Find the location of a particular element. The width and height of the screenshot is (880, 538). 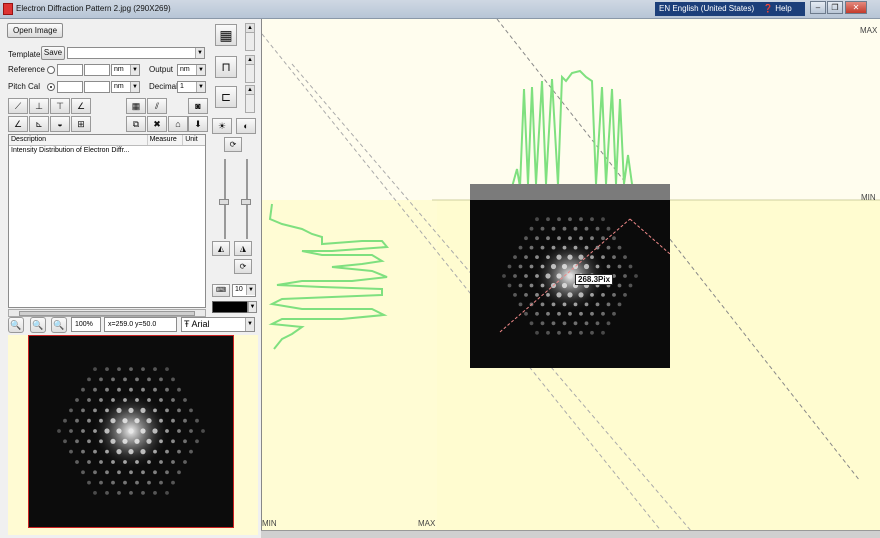

help-button: ❓ Help is located at coordinates (782, 9).